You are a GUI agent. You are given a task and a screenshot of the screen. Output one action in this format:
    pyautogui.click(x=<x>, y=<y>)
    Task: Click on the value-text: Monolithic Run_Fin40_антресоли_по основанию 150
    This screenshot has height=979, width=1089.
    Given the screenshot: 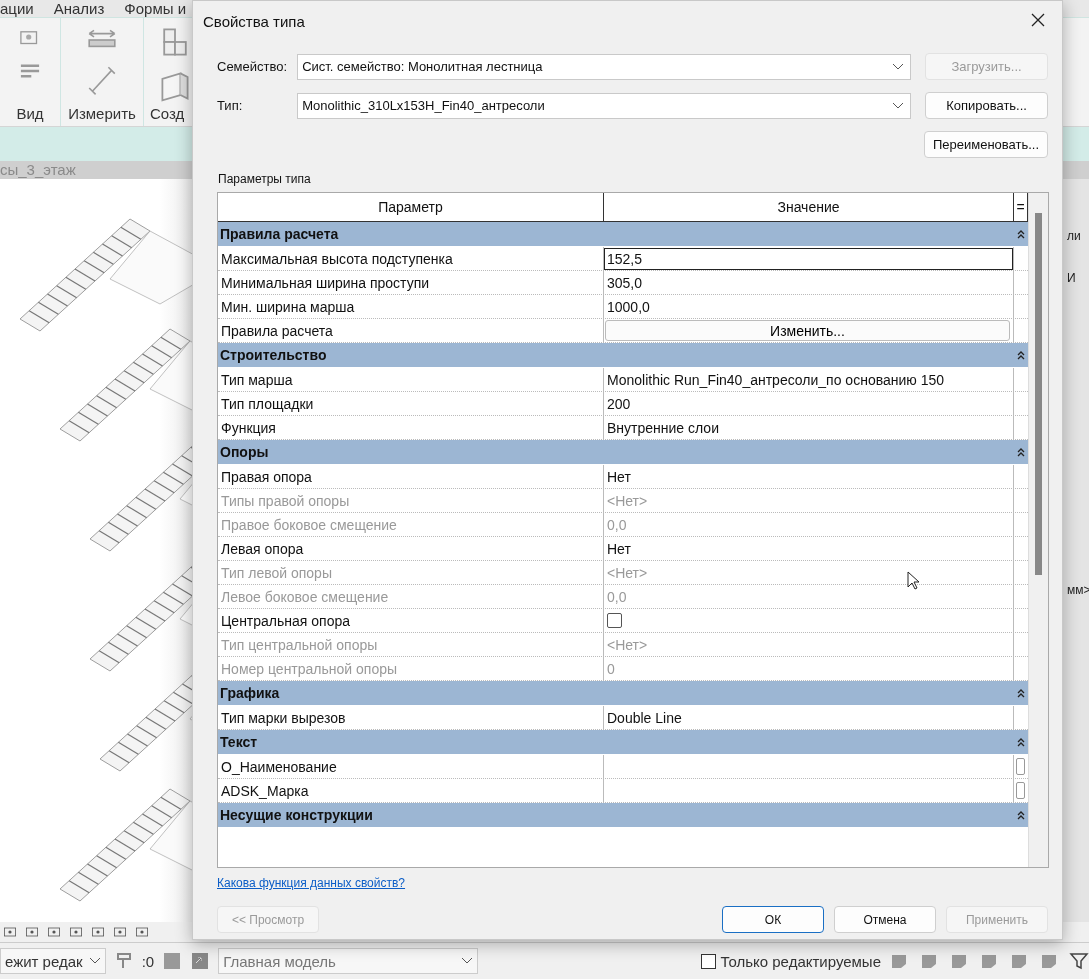 What is the action you would take?
    pyautogui.click(x=776, y=379)
    